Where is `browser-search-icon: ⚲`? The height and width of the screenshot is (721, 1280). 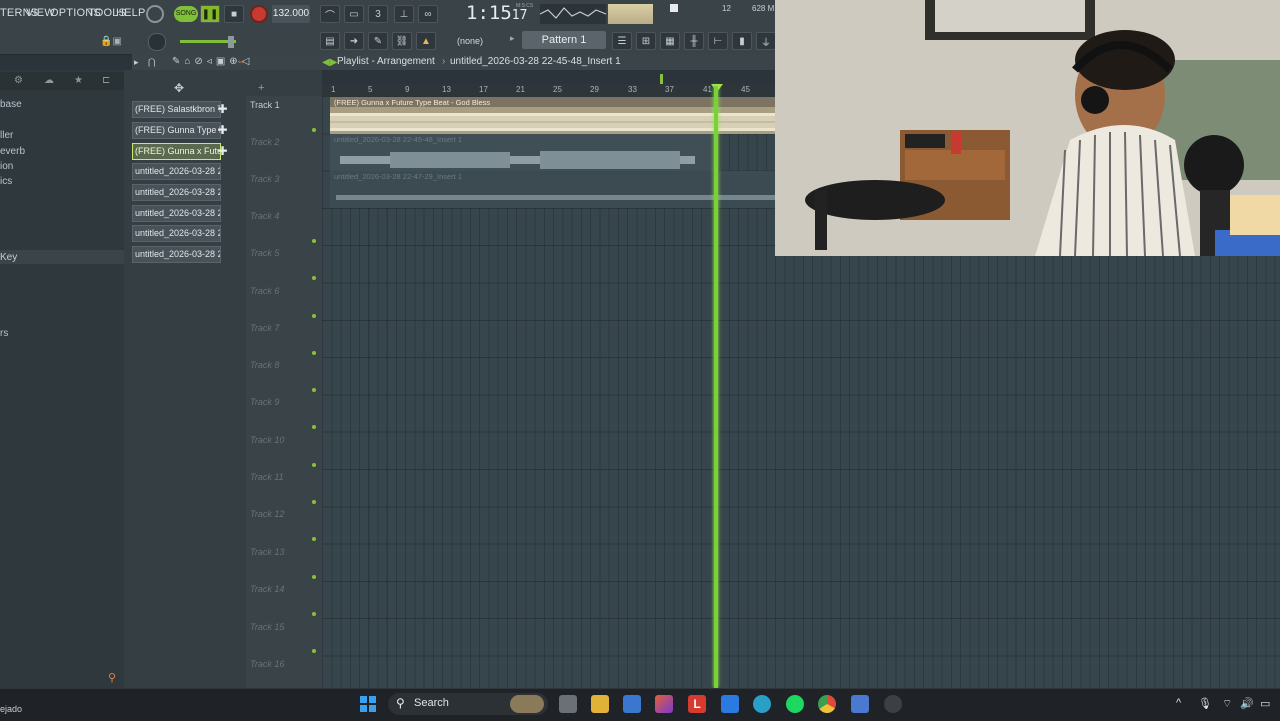 browser-search-icon: ⚲ is located at coordinates (112, 677).